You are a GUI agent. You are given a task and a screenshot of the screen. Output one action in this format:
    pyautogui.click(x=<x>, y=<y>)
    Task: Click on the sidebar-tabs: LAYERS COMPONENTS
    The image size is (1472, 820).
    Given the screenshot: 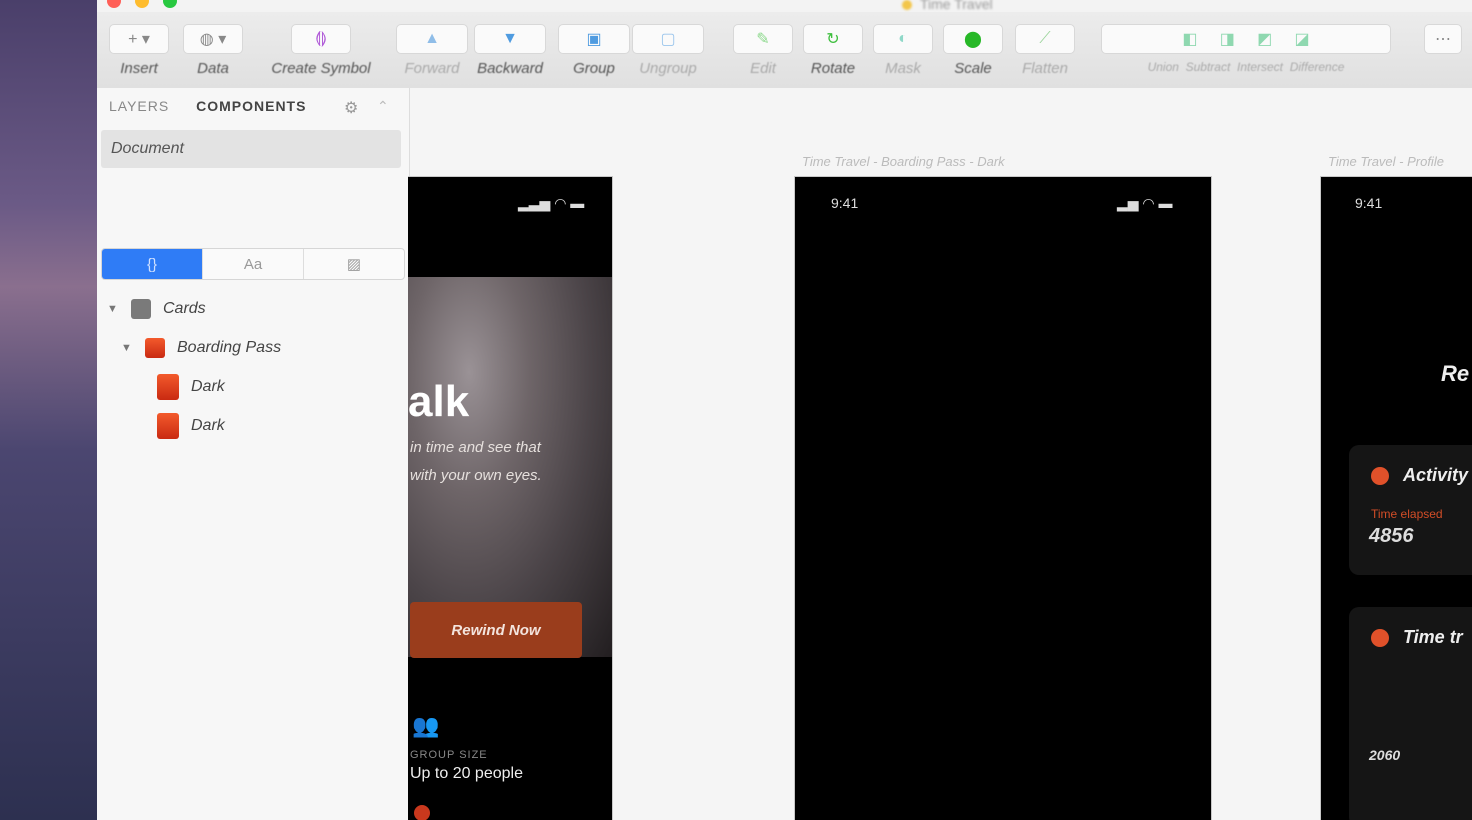 What is the action you would take?
    pyautogui.click(x=218, y=106)
    